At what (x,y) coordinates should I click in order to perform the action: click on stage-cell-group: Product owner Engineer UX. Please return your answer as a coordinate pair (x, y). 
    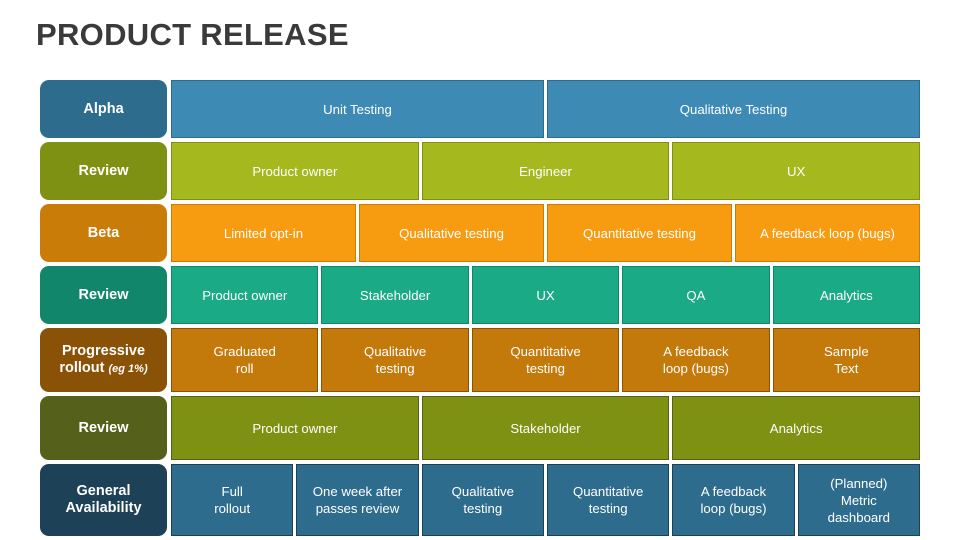
    Looking at the image, I should click on (546, 171).